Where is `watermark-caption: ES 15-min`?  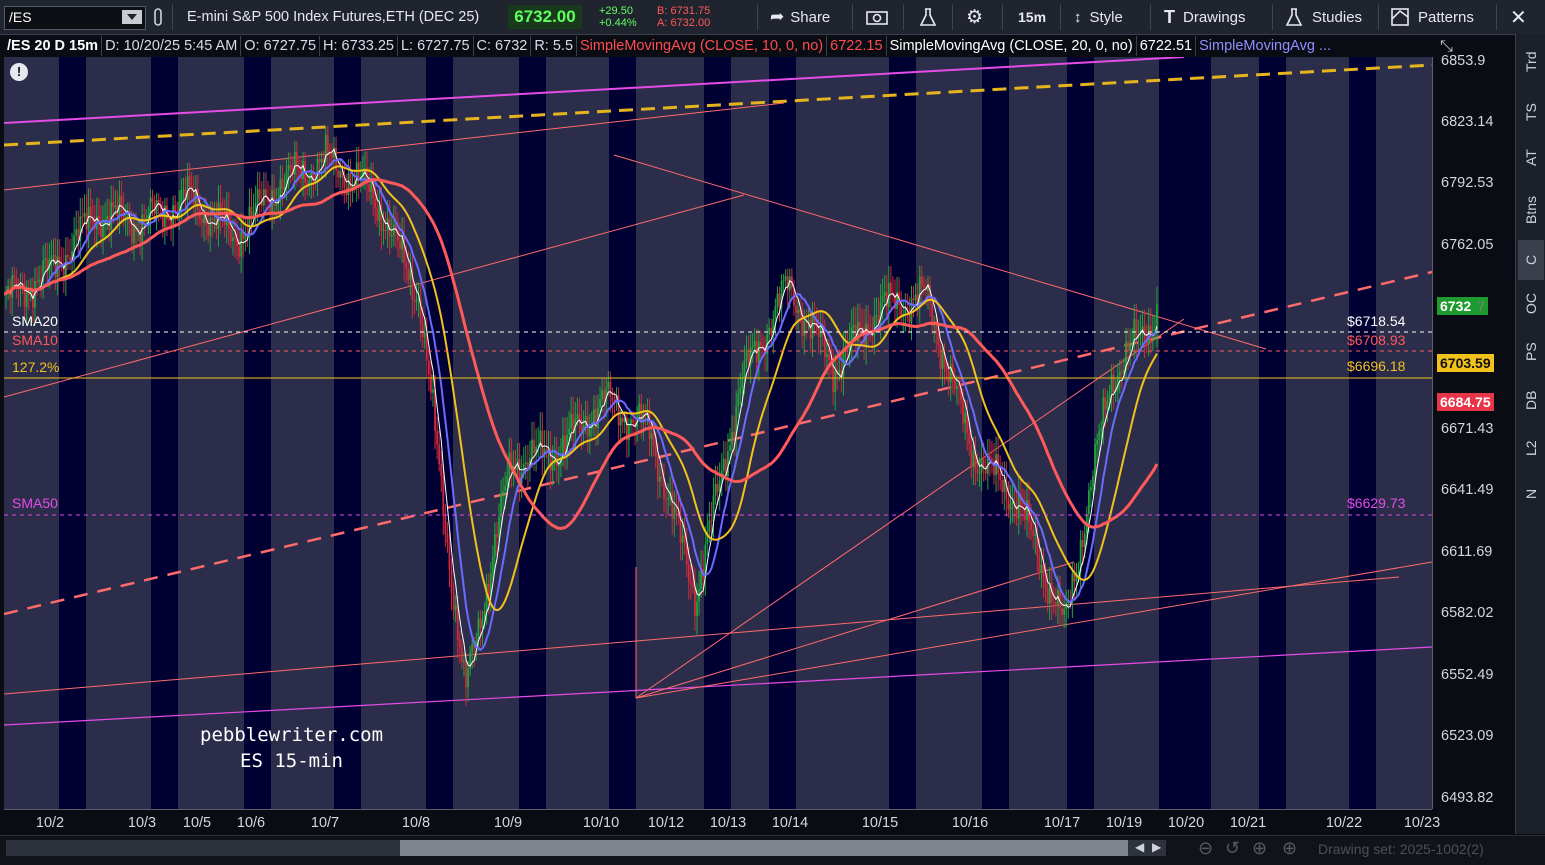
watermark-caption: ES 15-min is located at coordinates (291, 761).